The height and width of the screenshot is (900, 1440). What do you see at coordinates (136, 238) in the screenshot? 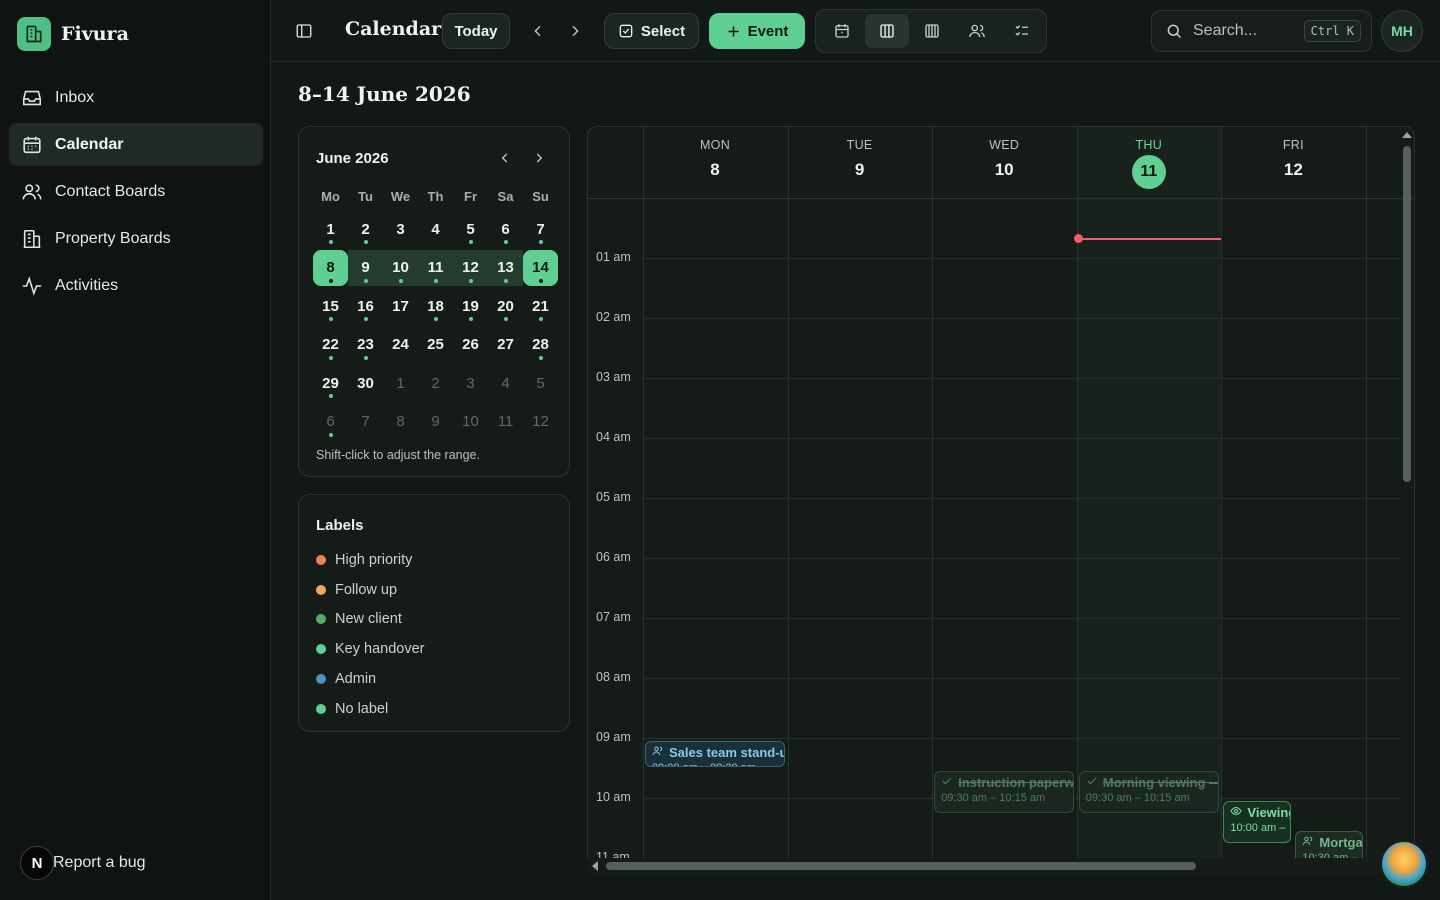
I see `sidebar-item-property-boards: Property Boards` at bounding box center [136, 238].